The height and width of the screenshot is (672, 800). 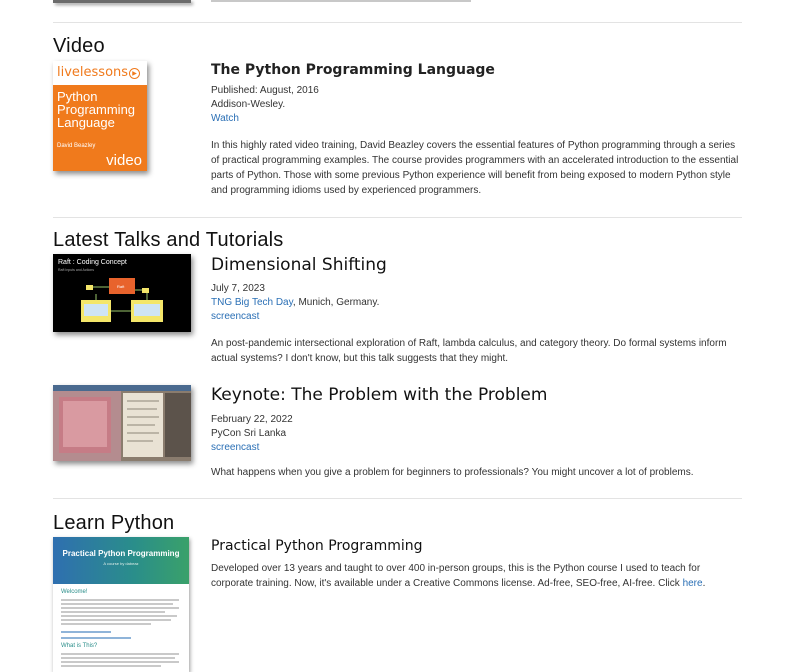 I want to click on cover-title: Practical Python Programming, so click(x=121, y=553).